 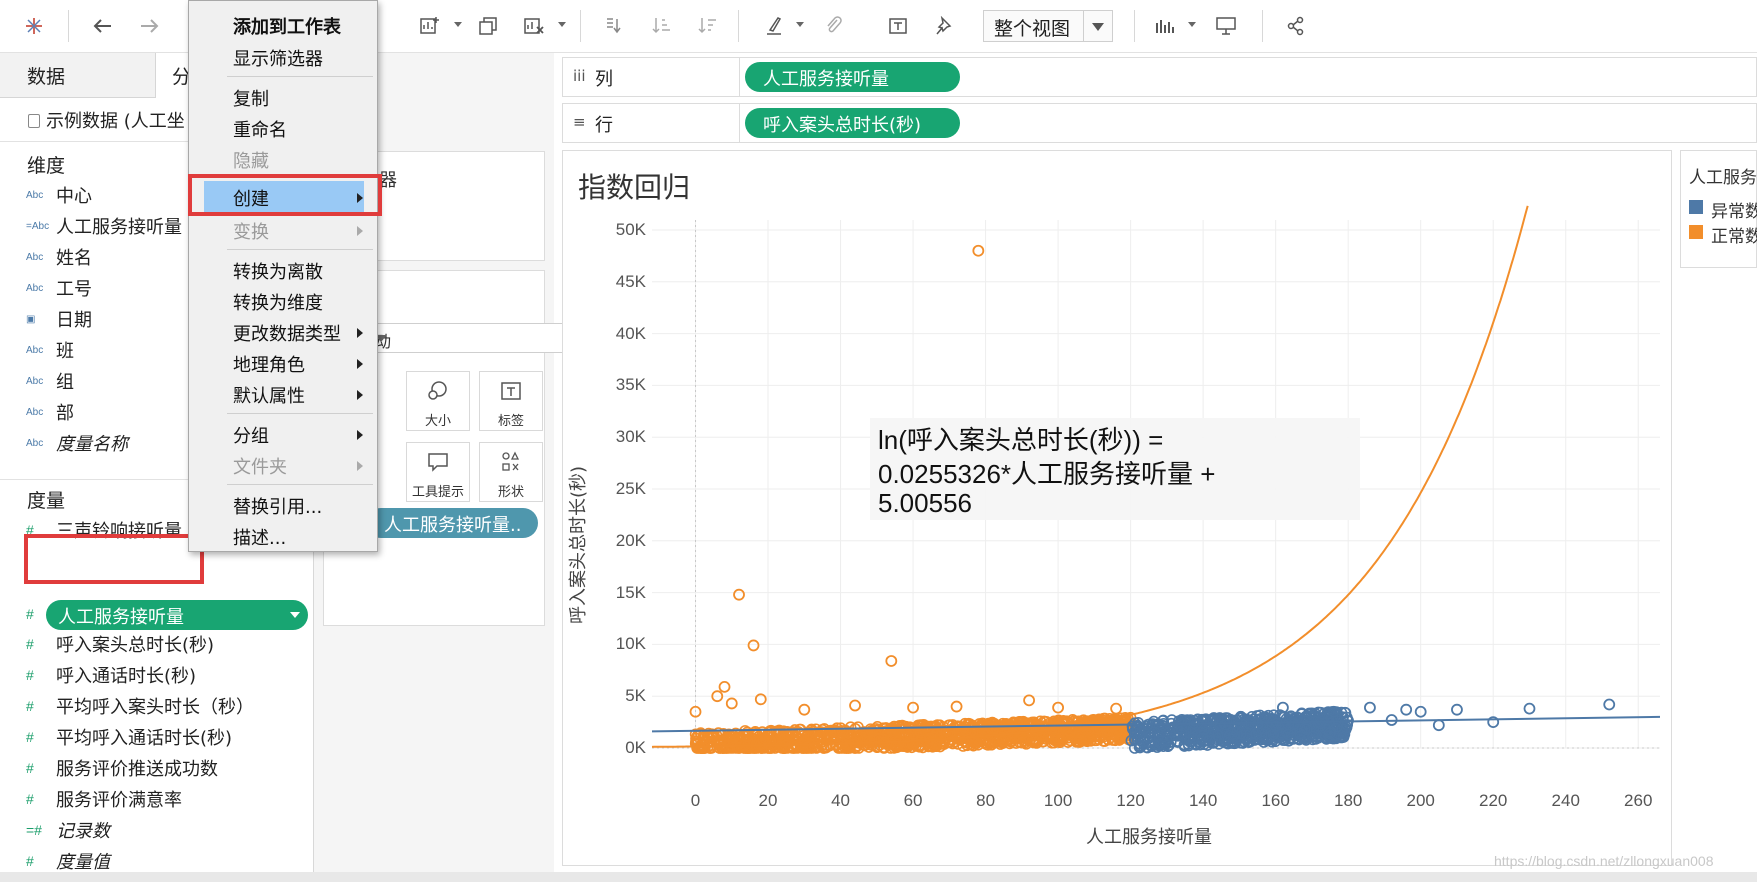 I want to click on menu-item-folder: 文件夹, so click(x=260, y=467).